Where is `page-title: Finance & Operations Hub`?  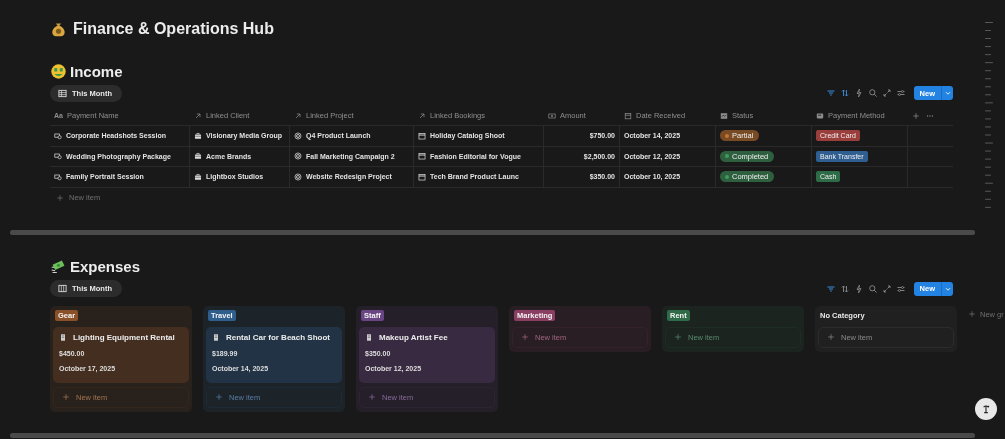
page-title: Finance & Operations Hub is located at coordinates (173, 29).